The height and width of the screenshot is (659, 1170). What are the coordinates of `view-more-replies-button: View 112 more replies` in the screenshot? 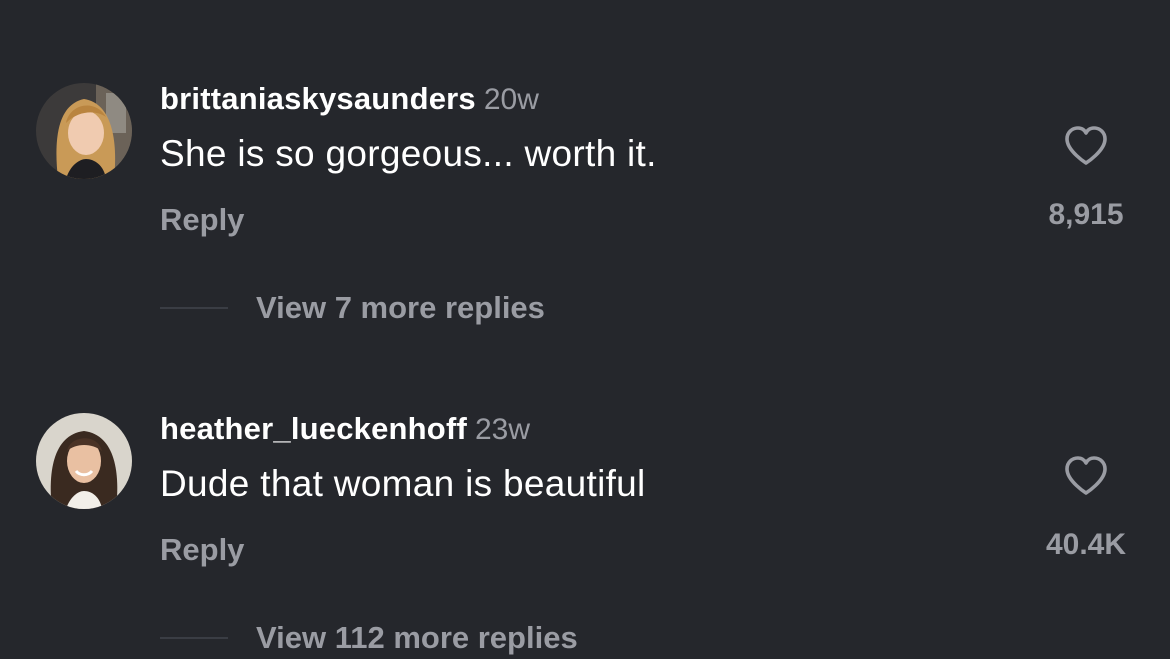 It's located at (369, 638).